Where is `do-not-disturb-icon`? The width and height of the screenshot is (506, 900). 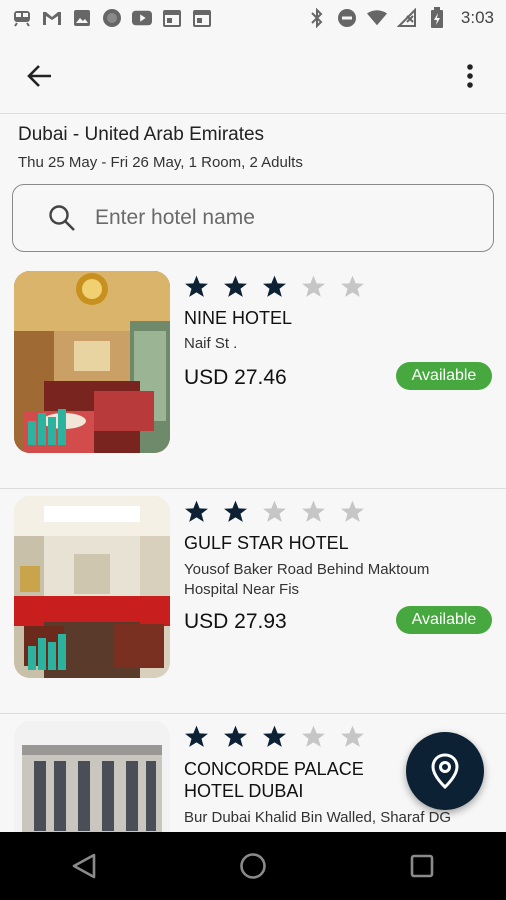 do-not-disturb-icon is located at coordinates (347, 18).